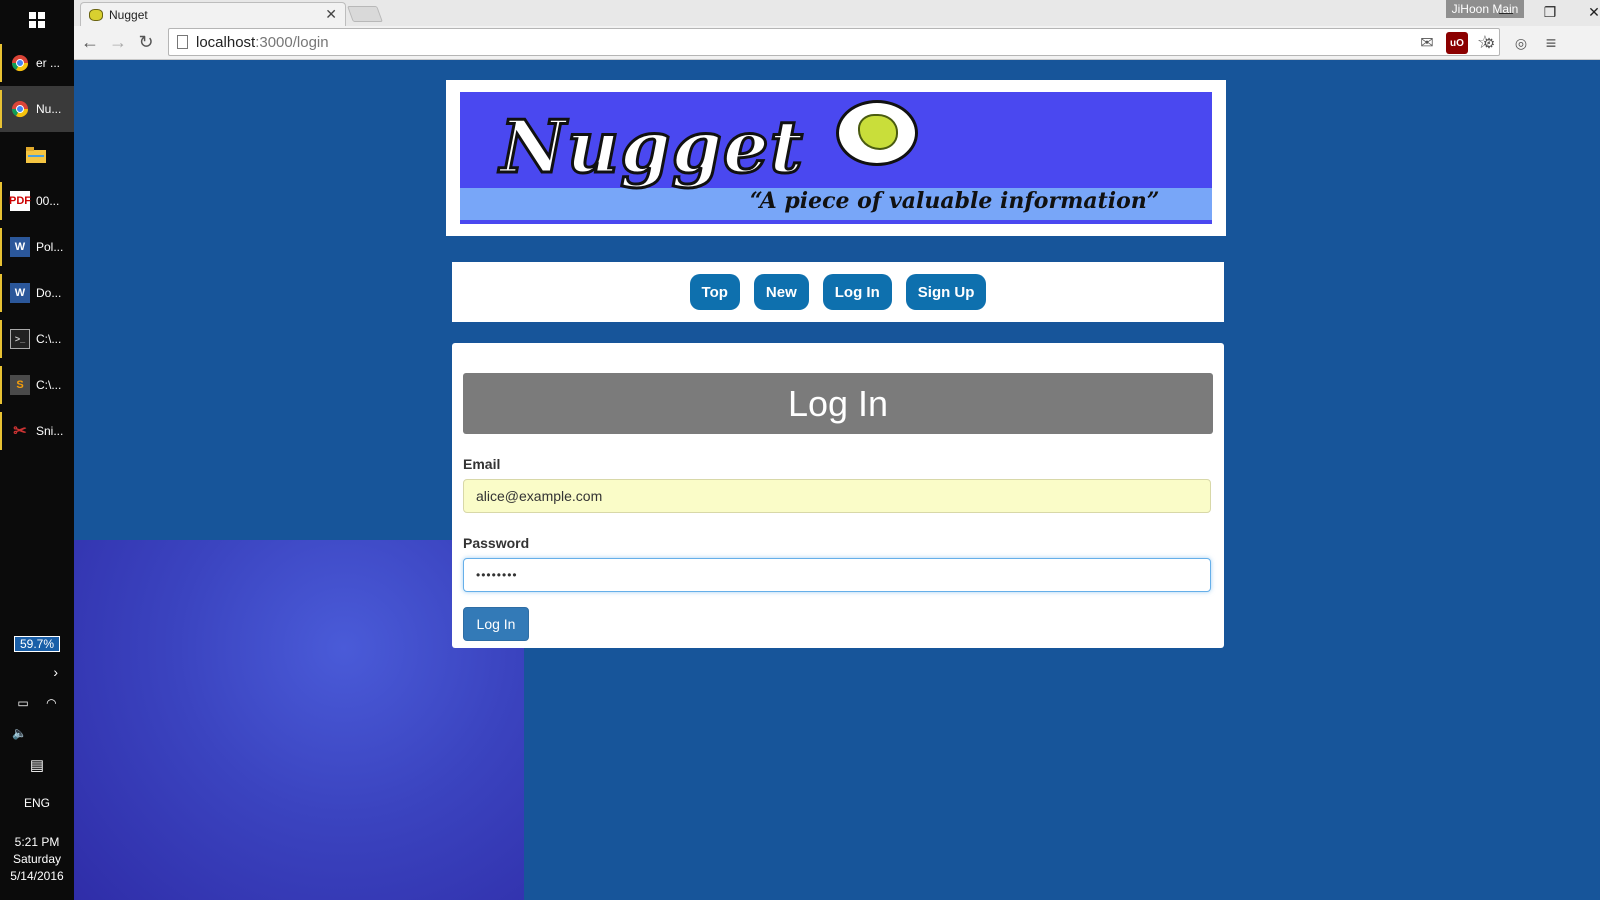  What do you see at coordinates (1427, 43) in the screenshot?
I see `gmail-extension-icon: ✉` at bounding box center [1427, 43].